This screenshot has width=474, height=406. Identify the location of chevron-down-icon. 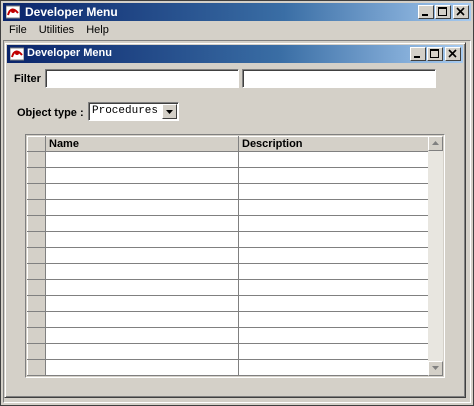
(169, 112).